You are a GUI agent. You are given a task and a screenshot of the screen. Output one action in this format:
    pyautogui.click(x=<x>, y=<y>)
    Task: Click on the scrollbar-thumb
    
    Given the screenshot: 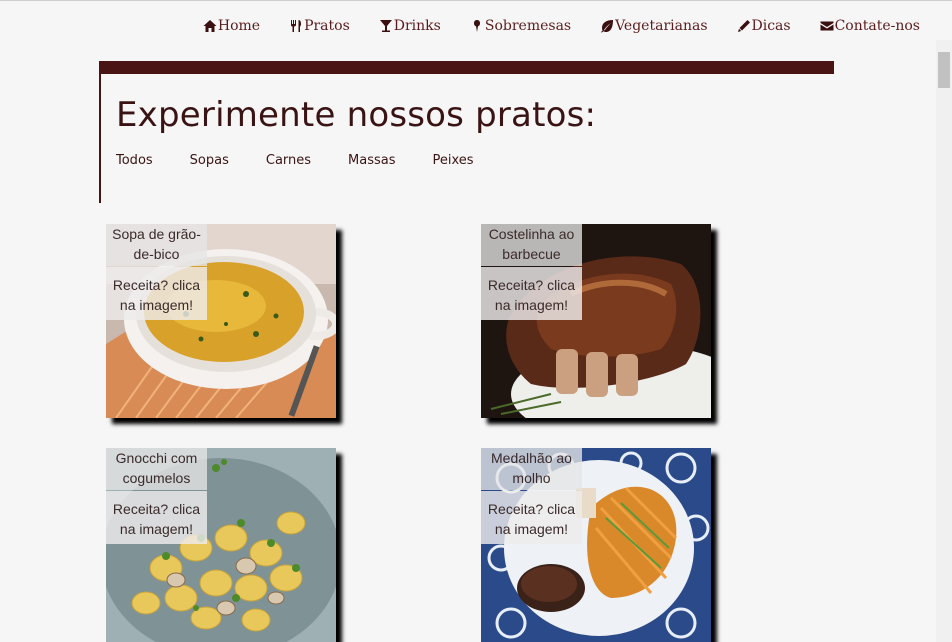 What is the action you would take?
    pyautogui.click(x=944, y=70)
    